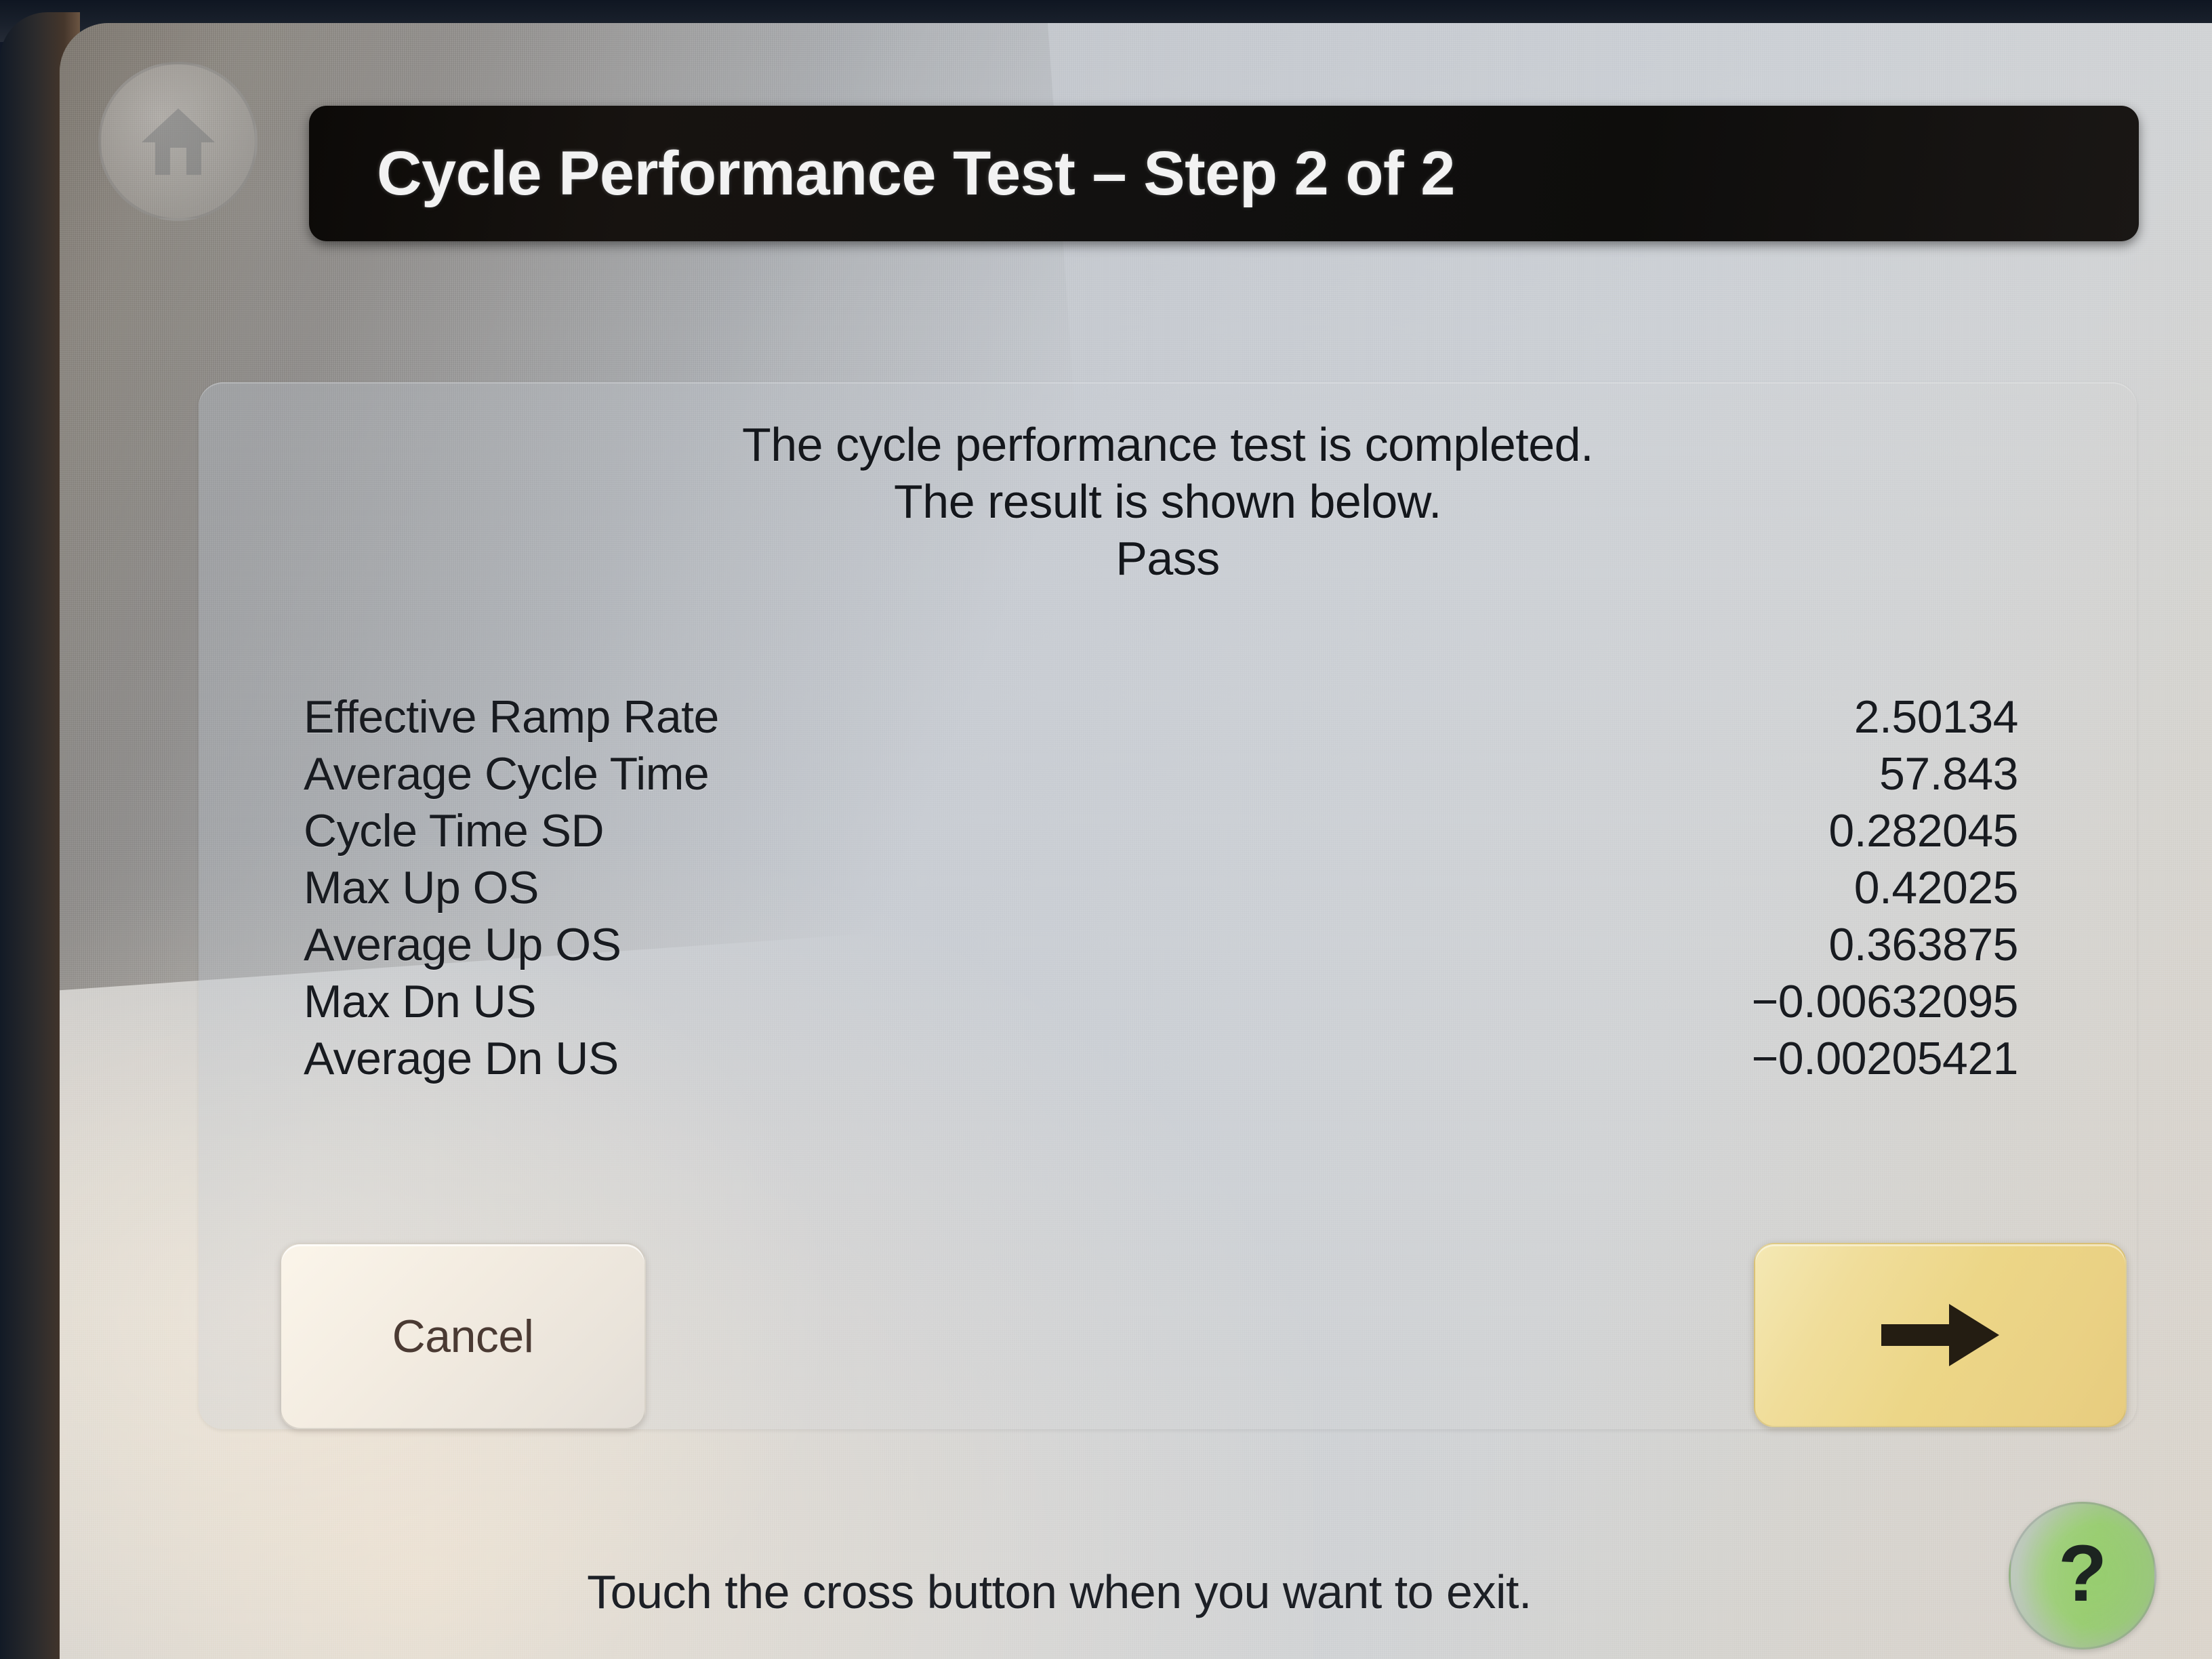 This screenshot has width=2212, height=1659. I want to click on result-label: Effective Ramp Rate, so click(511, 717).